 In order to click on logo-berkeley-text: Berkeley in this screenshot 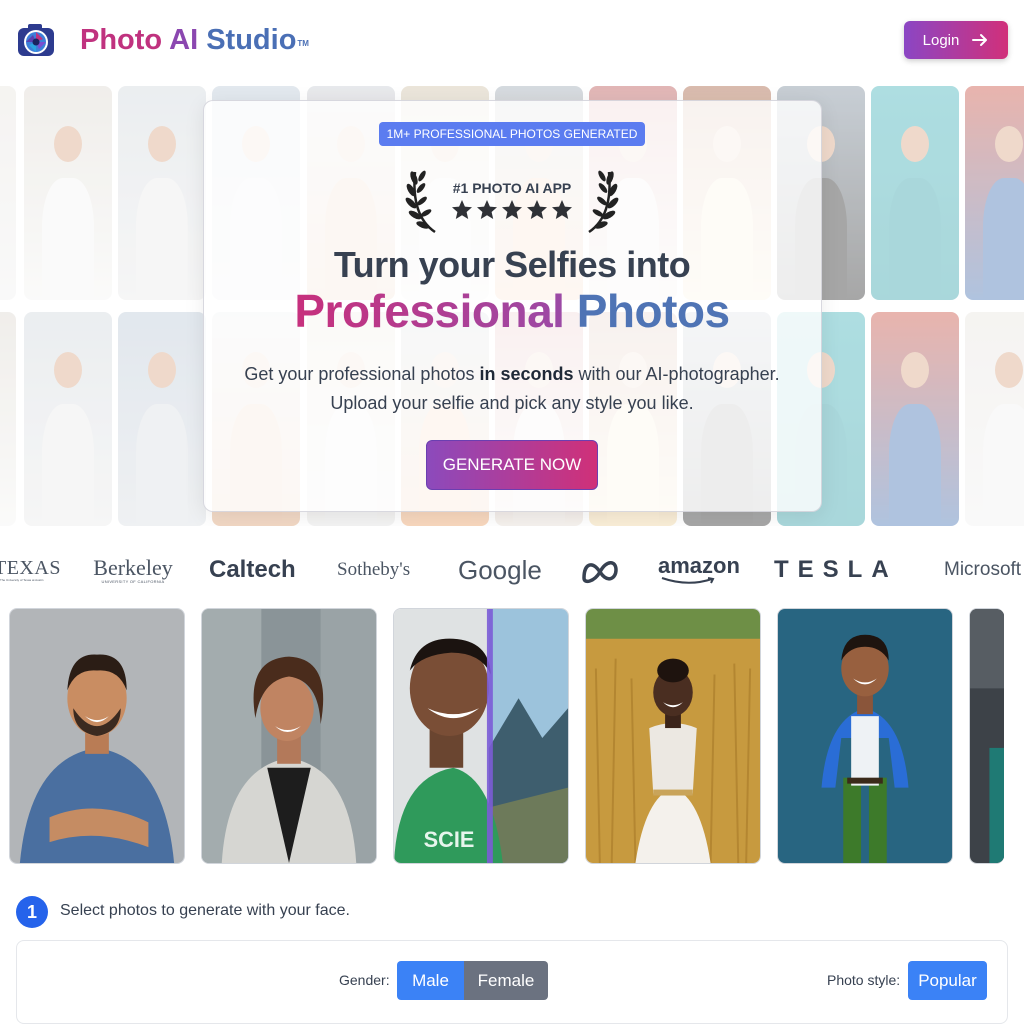, I will do `click(133, 567)`.